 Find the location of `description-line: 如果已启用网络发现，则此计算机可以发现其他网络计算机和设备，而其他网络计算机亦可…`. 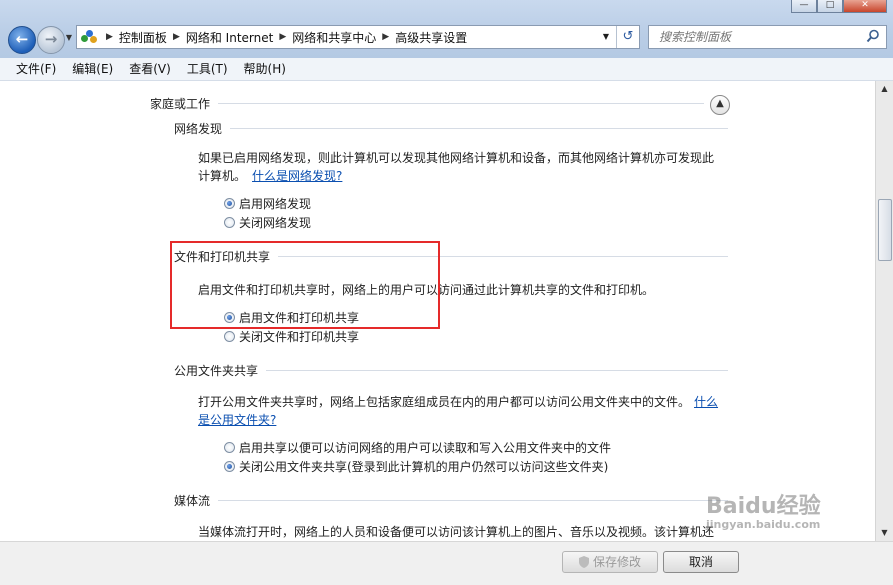

description-line: 如果已启用网络发现，则此计算机可以发现其他网络计算机和设备，而其他网络计算机亦可… is located at coordinates (456, 158).